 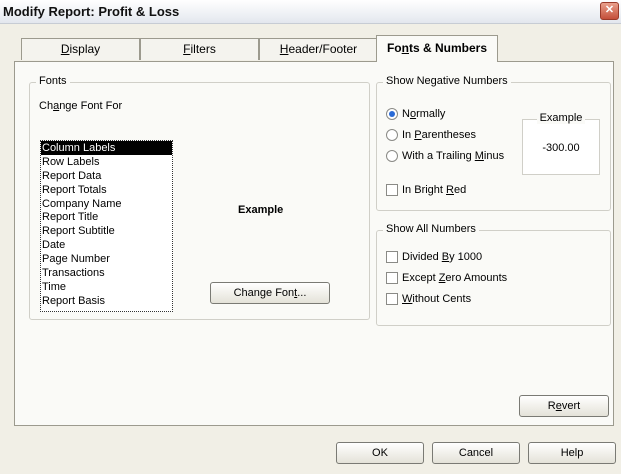 I want to click on example-label: Example, so click(x=561, y=118).